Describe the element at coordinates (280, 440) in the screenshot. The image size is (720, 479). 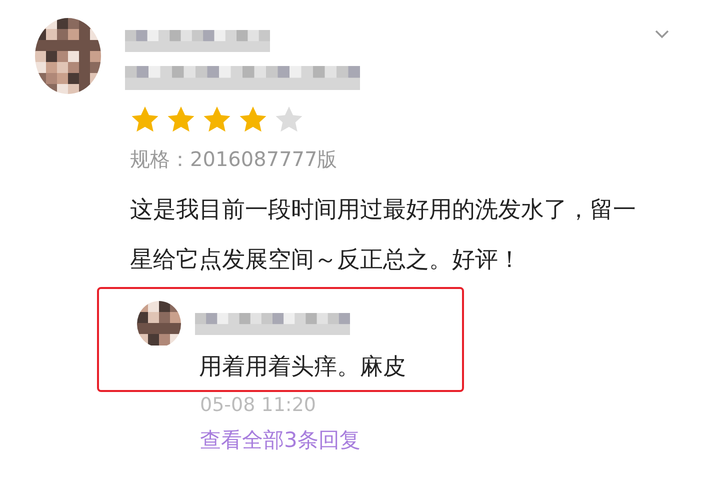
I see `view-all-replies-link: 查看全部3条回复` at that location.